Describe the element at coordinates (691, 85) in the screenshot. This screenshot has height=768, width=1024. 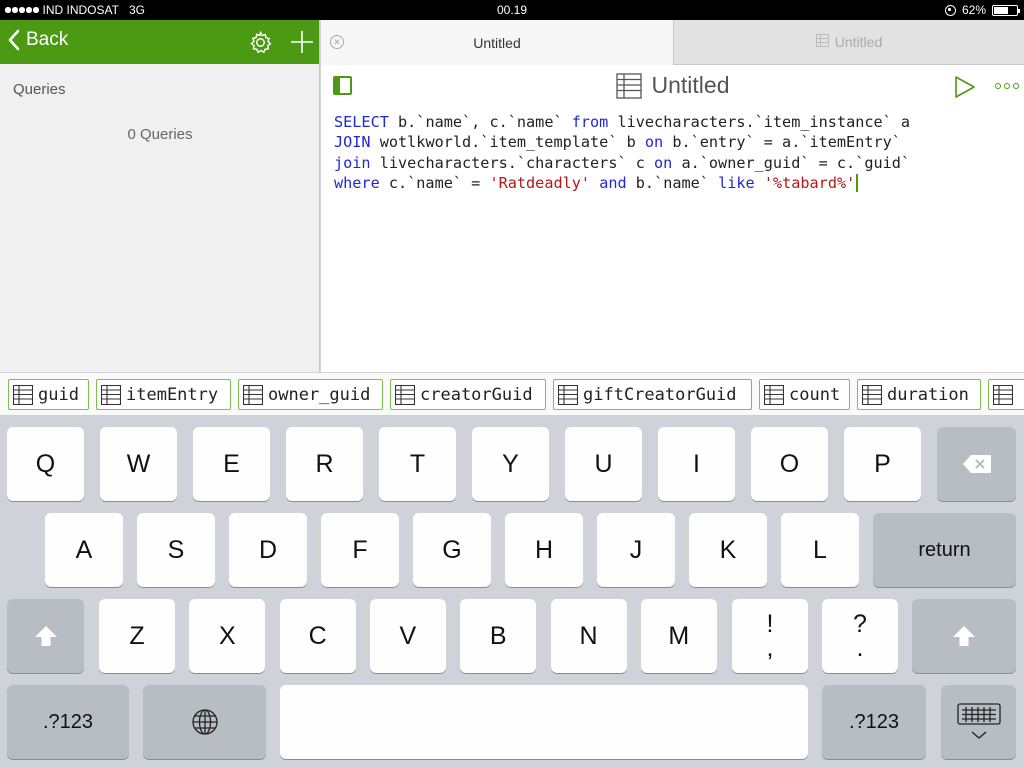
I see `document-title: Untitled` at that location.